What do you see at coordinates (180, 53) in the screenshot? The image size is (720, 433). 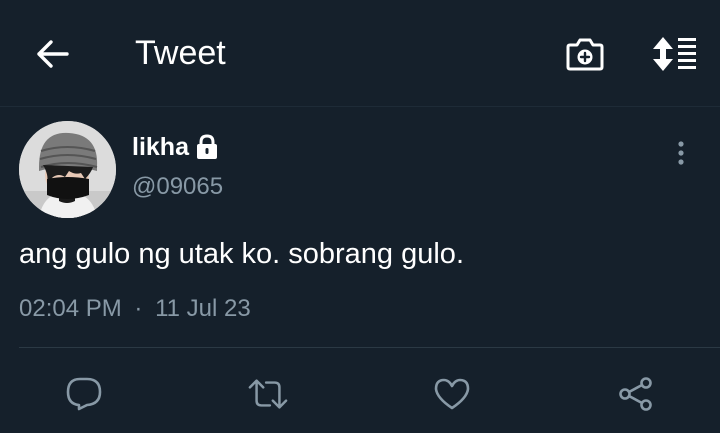 I see `page-title: Tweet` at bounding box center [180, 53].